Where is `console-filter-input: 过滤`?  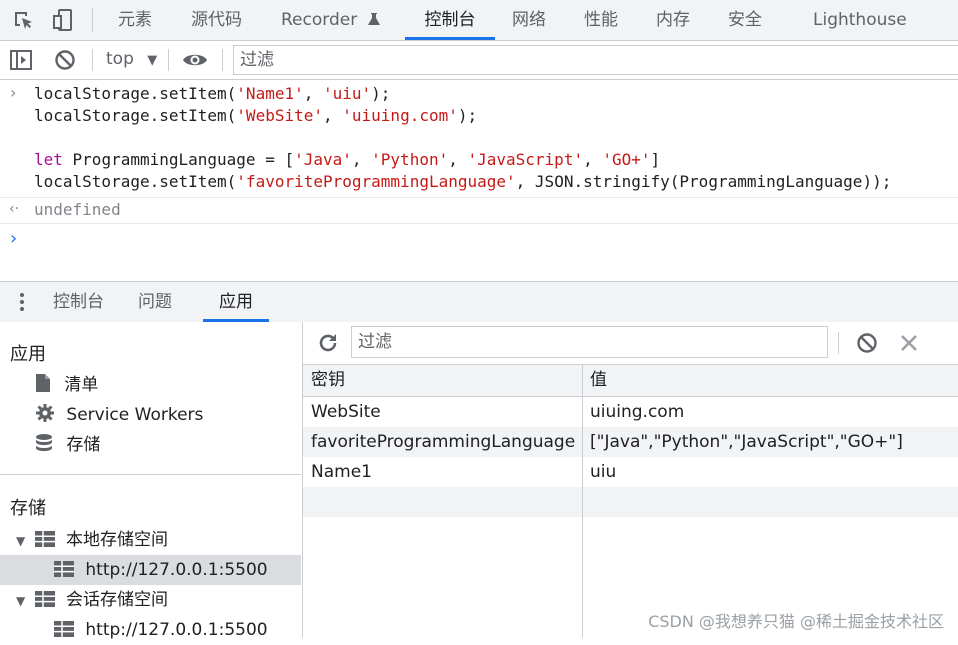
console-filter-input: 过滤 is located at coordinates (595, 60).